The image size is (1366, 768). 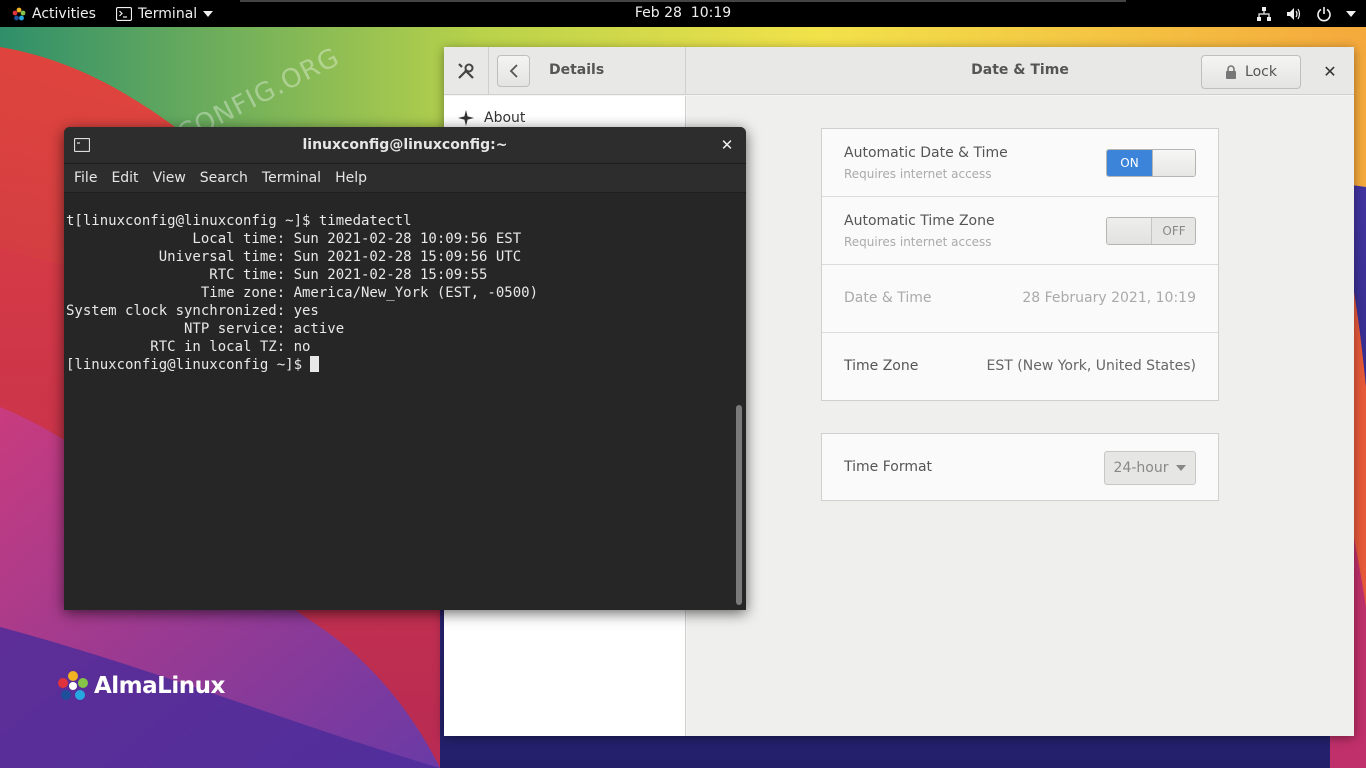 I want to click on terminal-line: System clock synchronized: yes, so click(x=192, y=311).